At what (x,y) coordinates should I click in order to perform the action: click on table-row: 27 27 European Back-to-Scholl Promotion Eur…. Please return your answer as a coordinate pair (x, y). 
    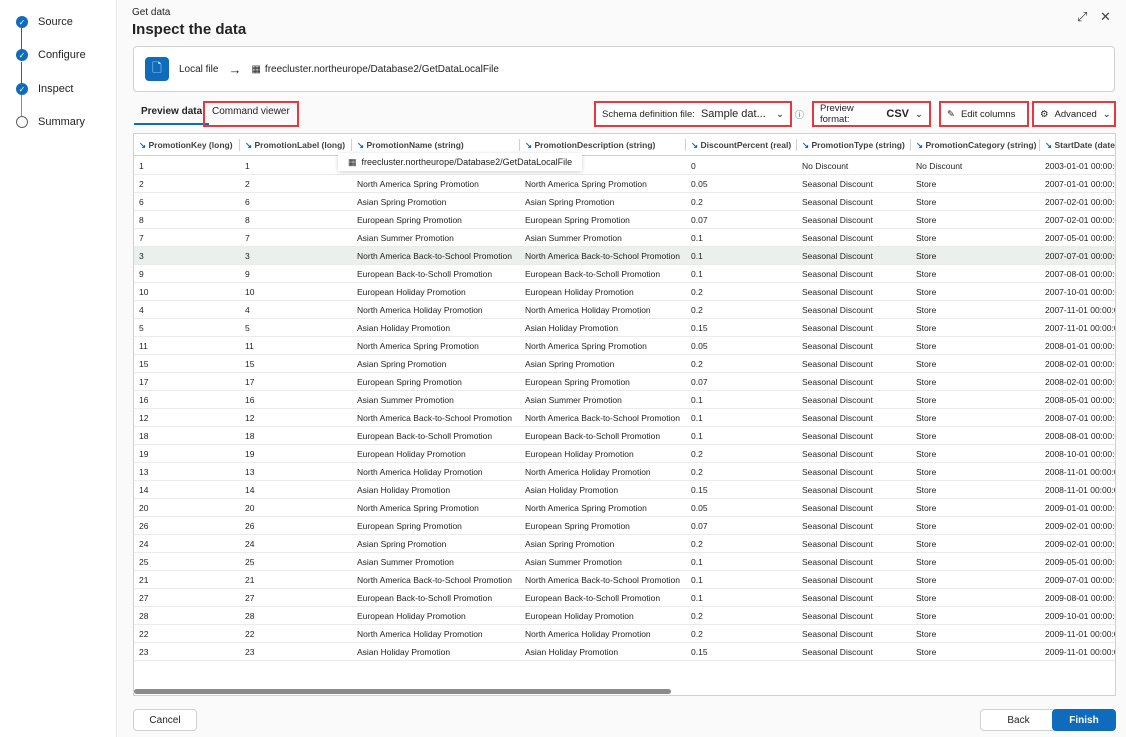
    Looking at the image, I should click on (624, 598).